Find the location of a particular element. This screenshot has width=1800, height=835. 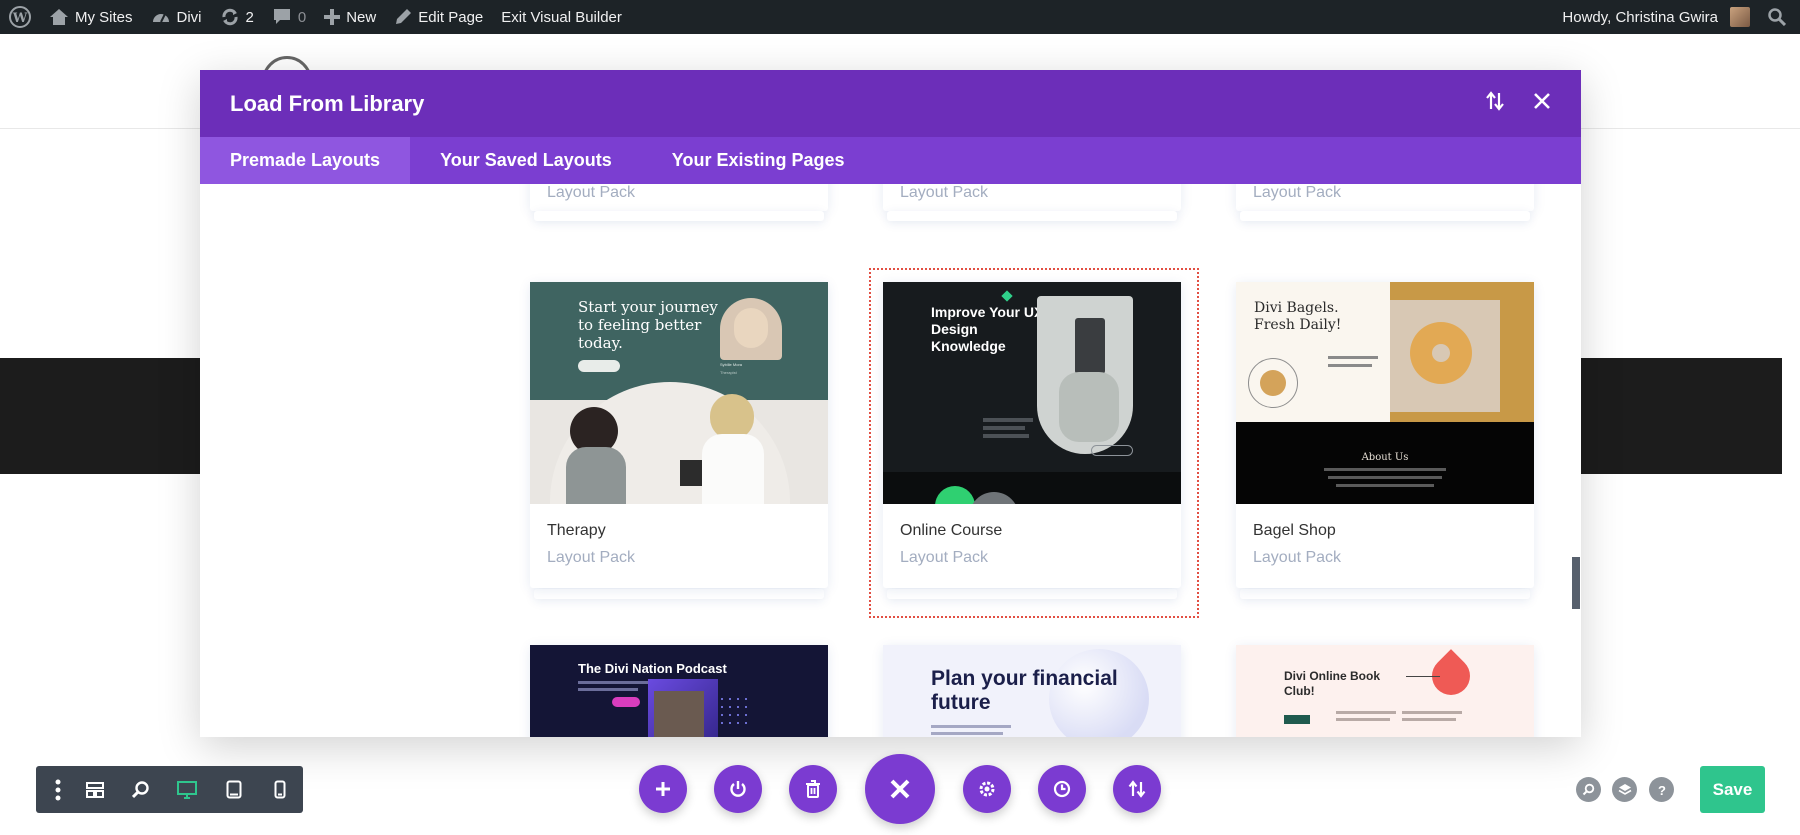

history-button is located at coordinates (1062, 789).